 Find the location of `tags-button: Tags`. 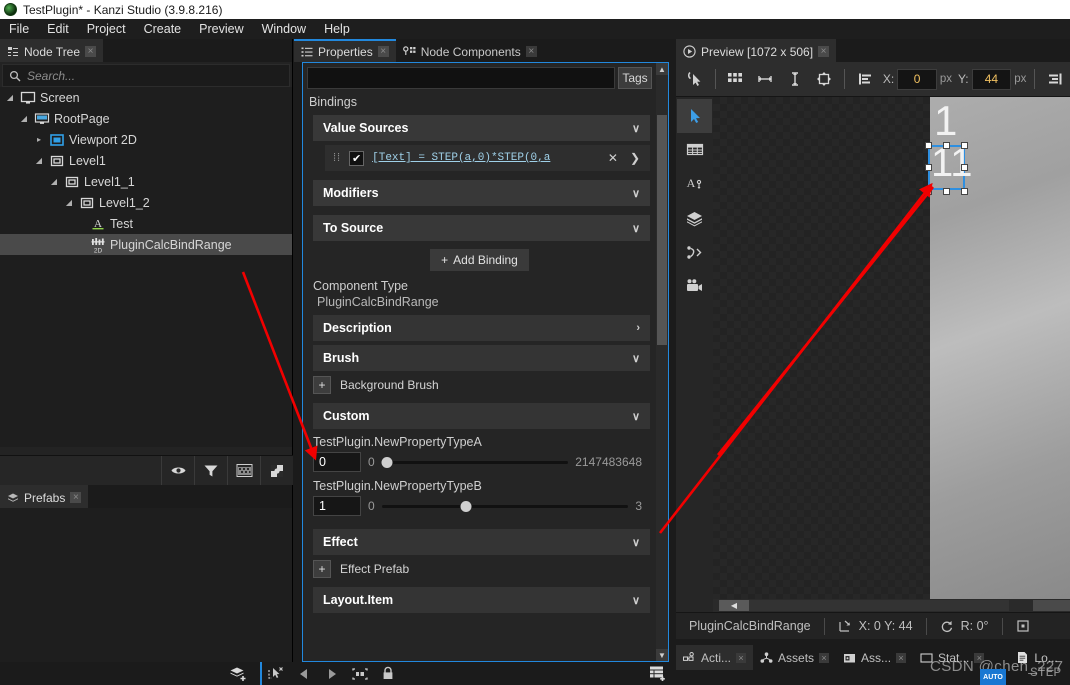

tags-button: Tags is located at coordinates (635, 78).